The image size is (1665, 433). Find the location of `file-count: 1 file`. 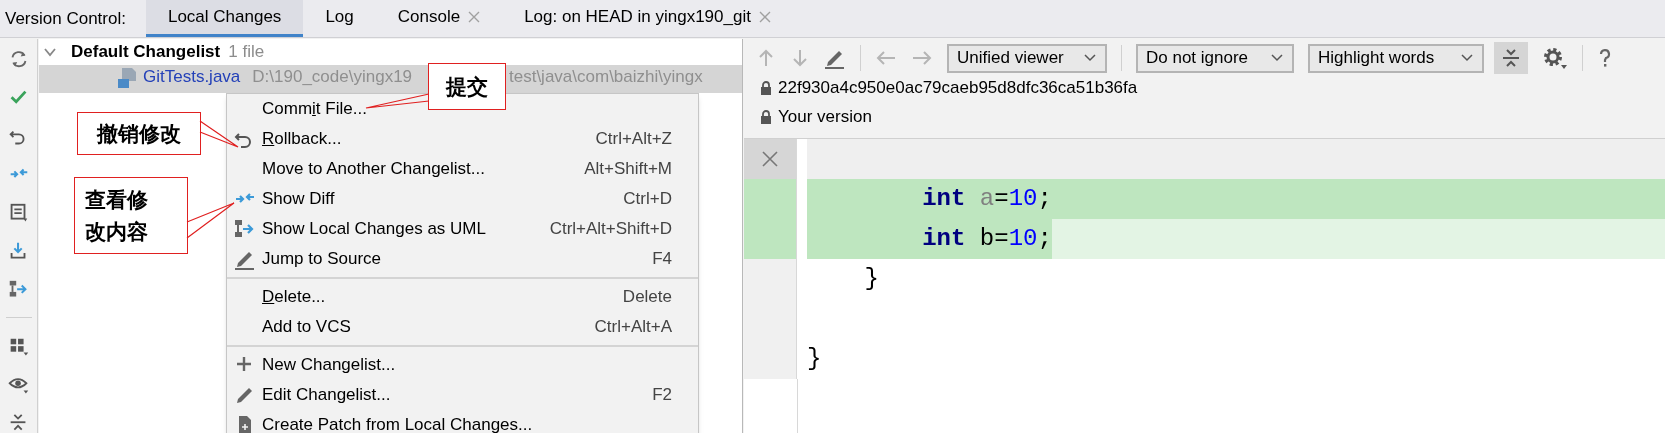

file-count: 1 file is located at coordinates (246, 52).